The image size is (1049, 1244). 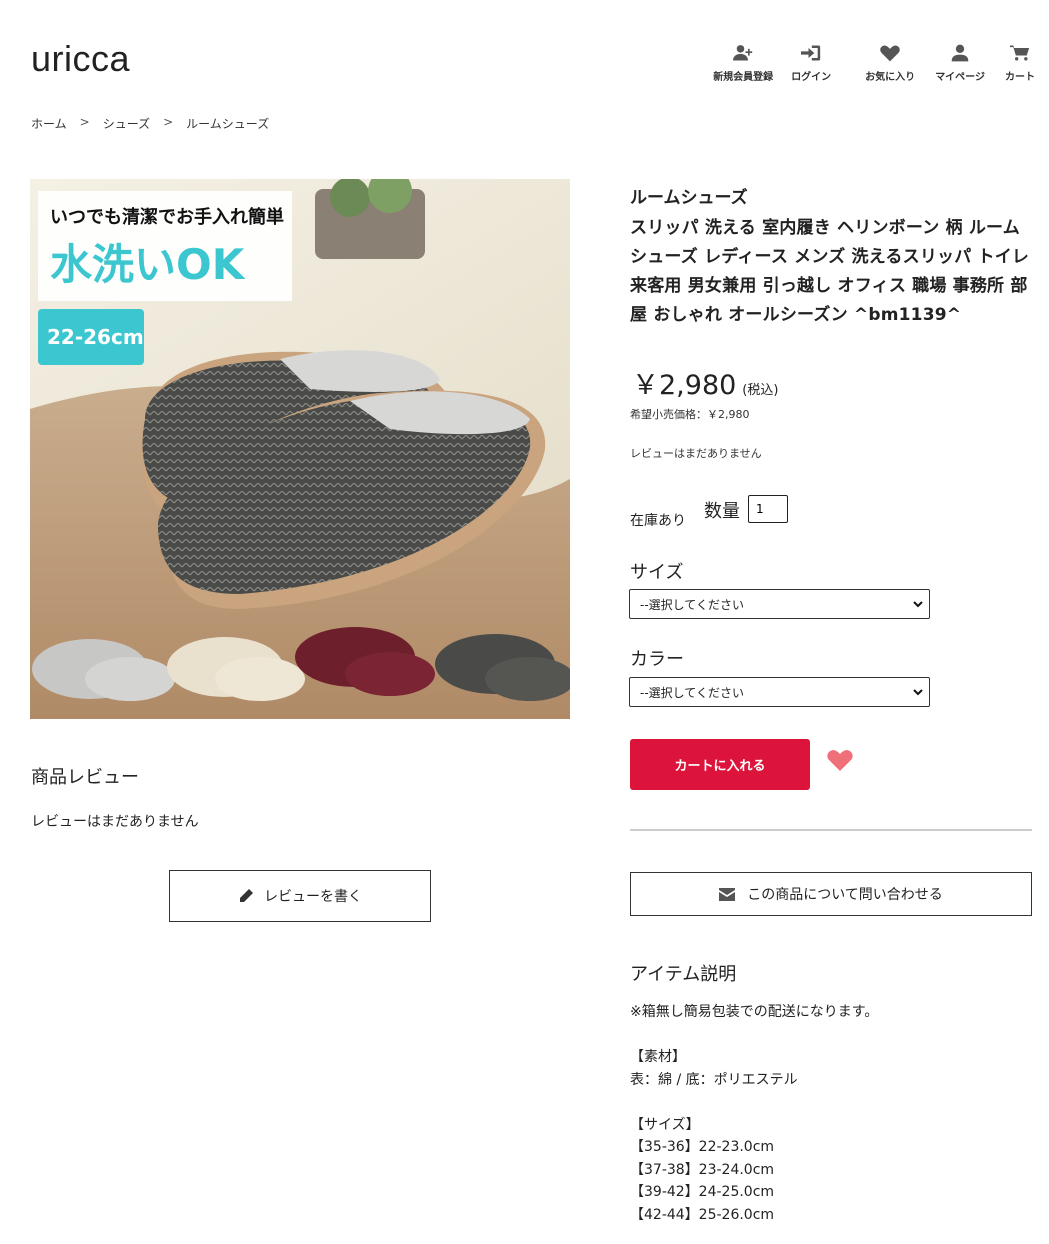 What do you see at coordinates (657, 572) in the screenshot?
I see `size-label: サイズ` at bounding box center [657, 572].